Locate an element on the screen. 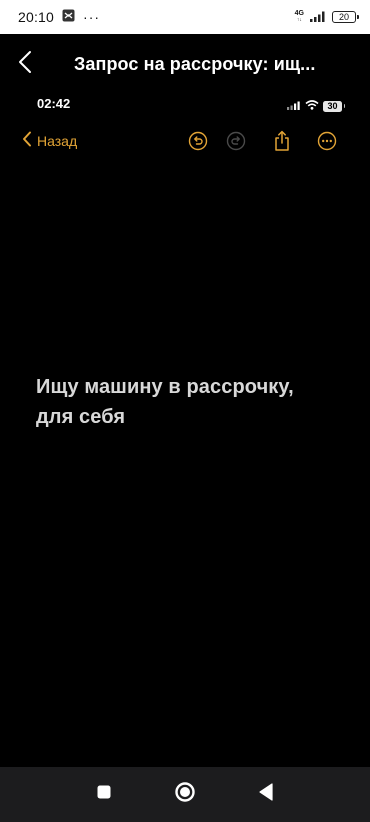  square-icon is located at coordinates (104, 794).